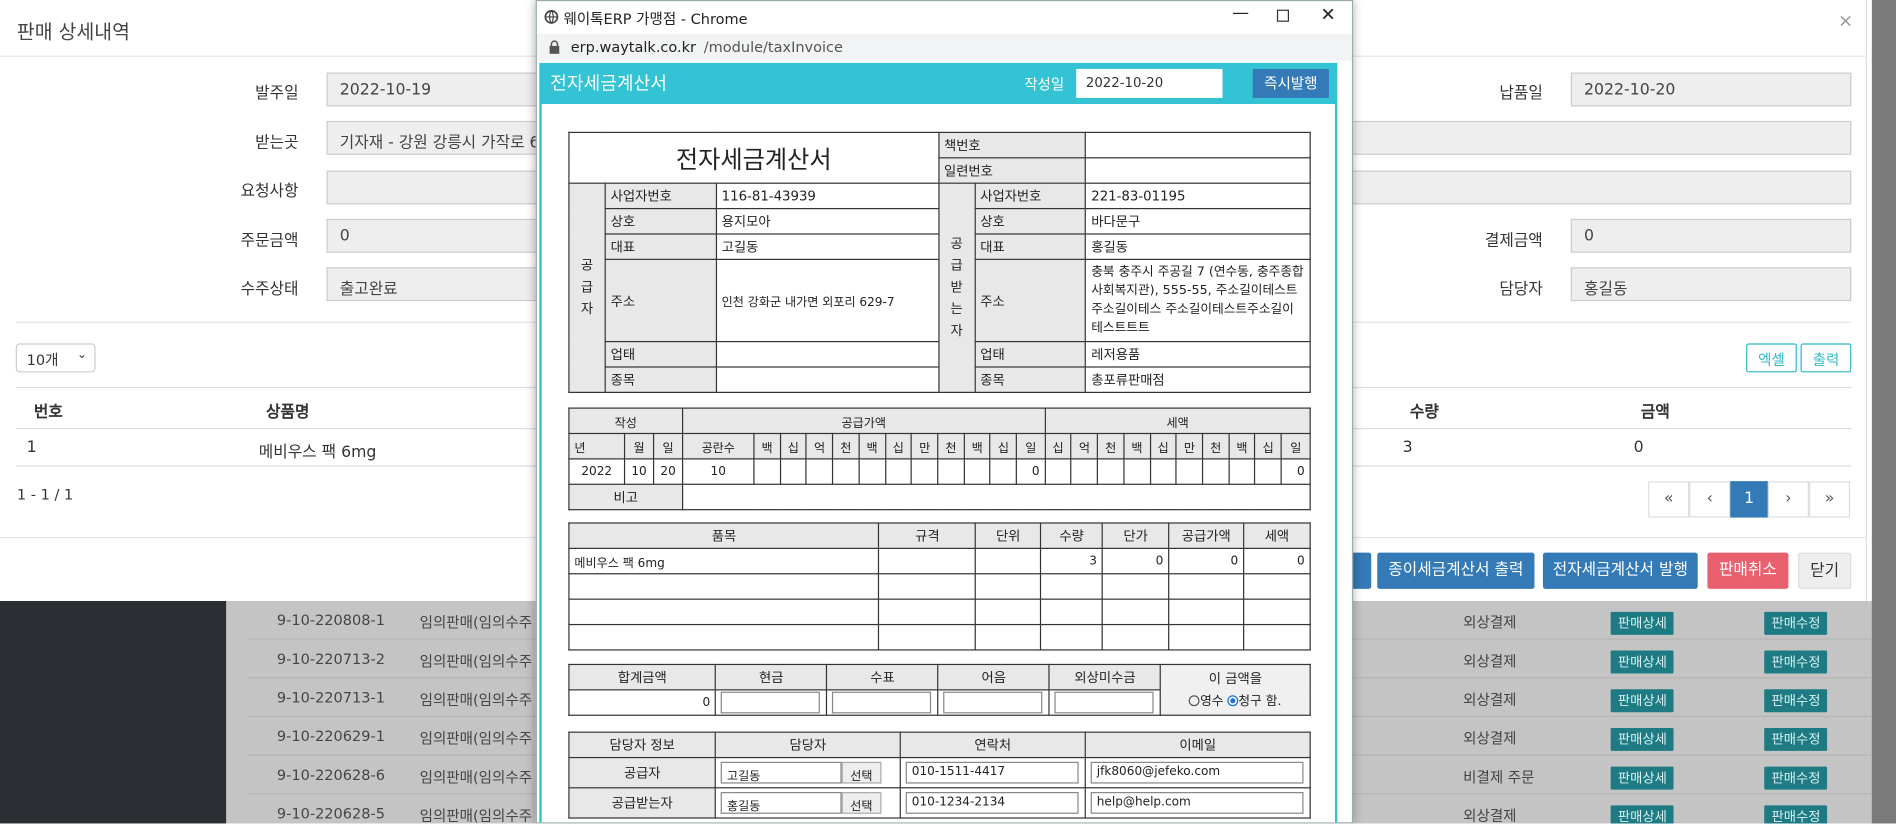  I want to click on supply-digit-label: 백, so click(977, 446).